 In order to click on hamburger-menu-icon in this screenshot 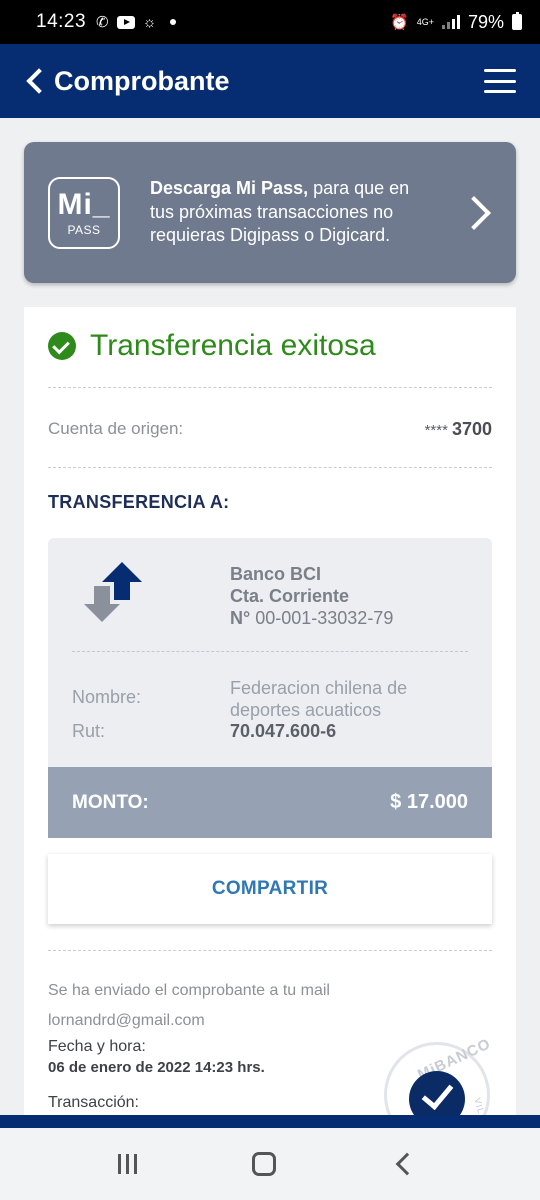, I will do `click(500, 81)`.